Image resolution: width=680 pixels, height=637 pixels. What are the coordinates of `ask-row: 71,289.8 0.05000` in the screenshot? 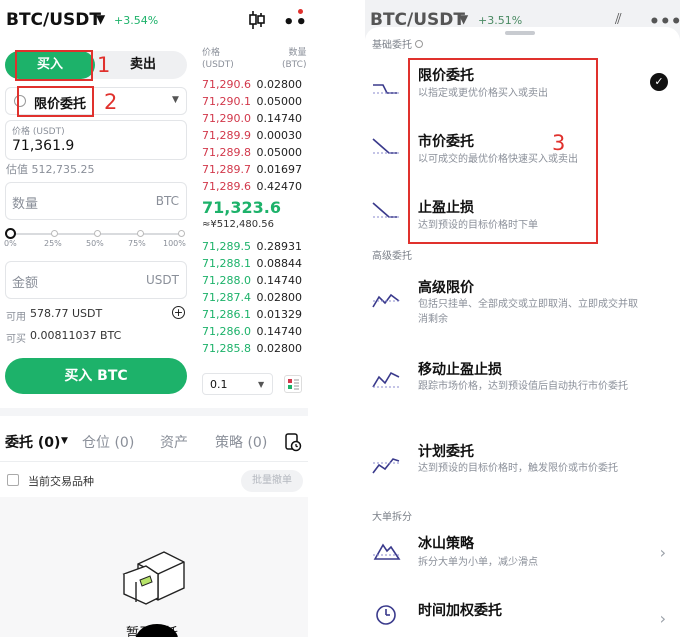 It's located at (252, 152).